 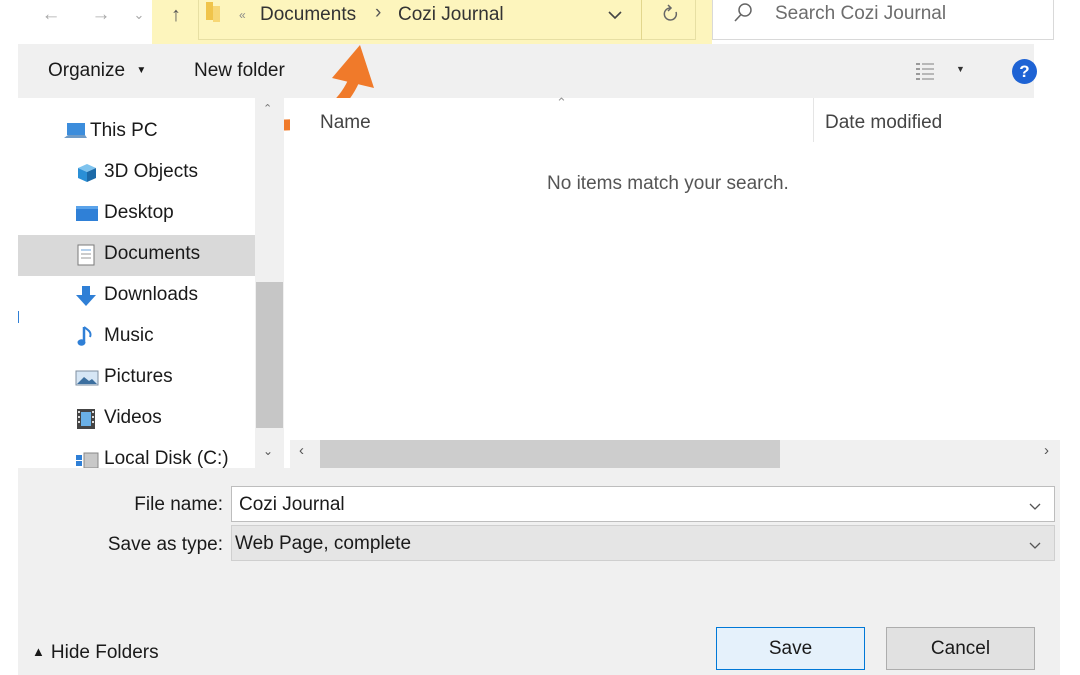 I want to click on organize-button: Organize ▼, so click(x=97, y=71).